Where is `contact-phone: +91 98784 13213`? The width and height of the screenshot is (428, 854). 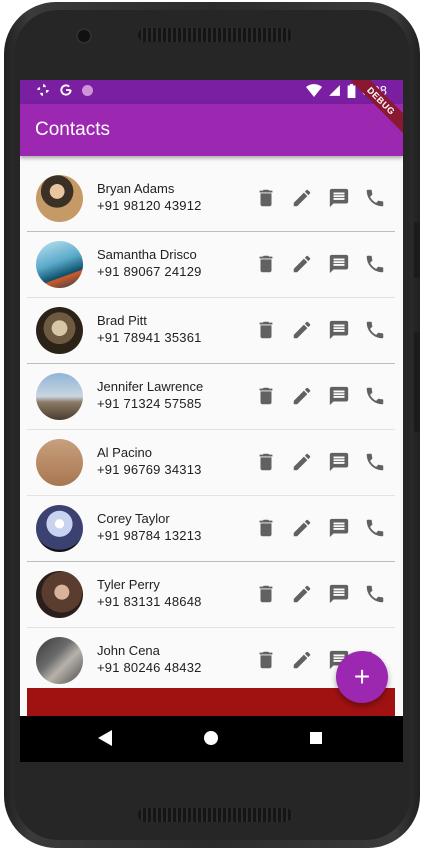
contact-phone: +91 98784 13213 is located at coordinates (149, 535).